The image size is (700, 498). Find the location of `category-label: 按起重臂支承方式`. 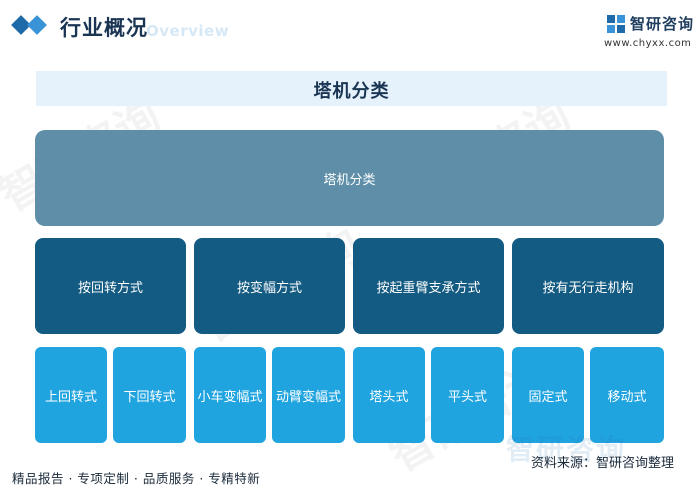

category-label: 按起重臂支承方式 is located at coordinates (428, 288).